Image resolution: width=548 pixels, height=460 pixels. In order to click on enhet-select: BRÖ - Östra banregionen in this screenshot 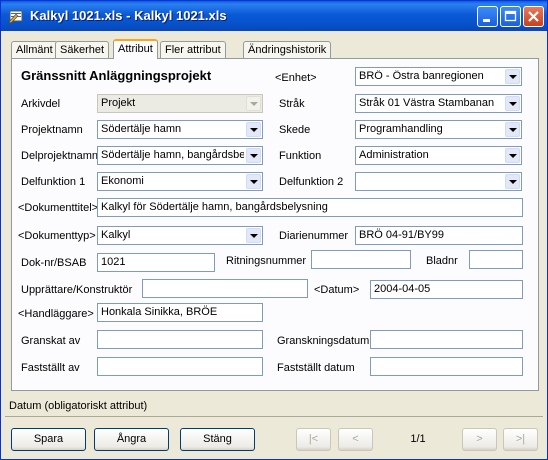, I will do `click(438, 76)`.